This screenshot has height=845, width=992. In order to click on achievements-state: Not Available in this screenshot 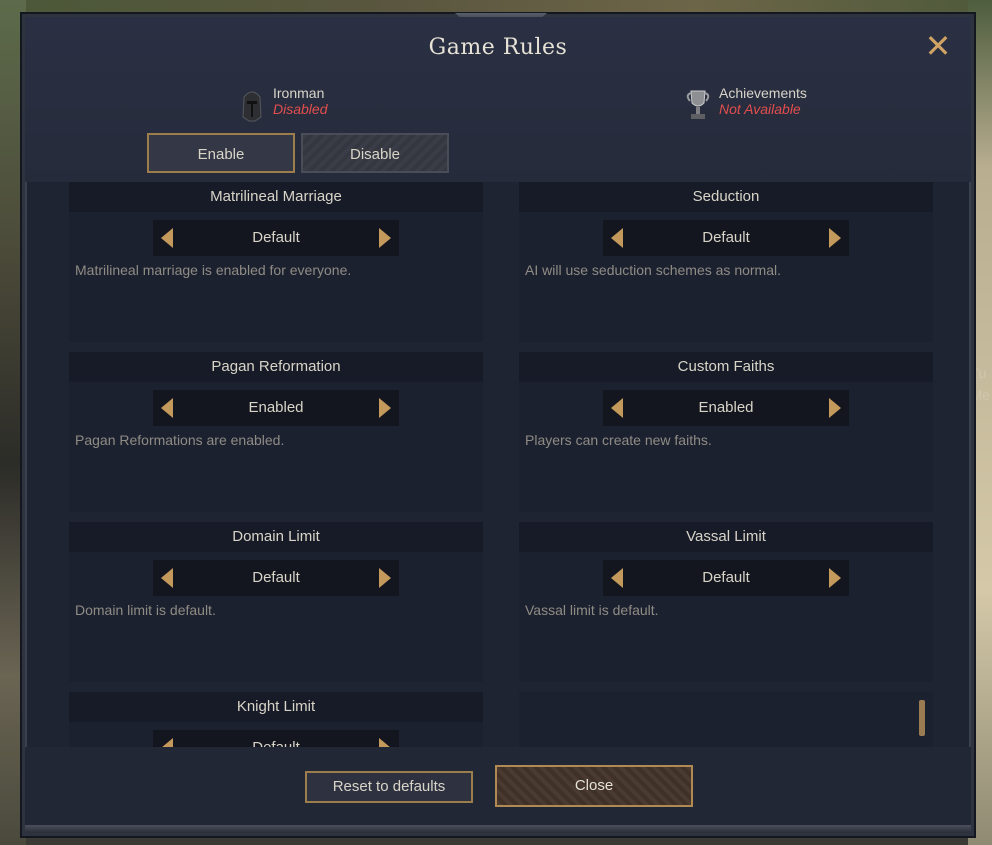, I will do `click(760, 109)`.